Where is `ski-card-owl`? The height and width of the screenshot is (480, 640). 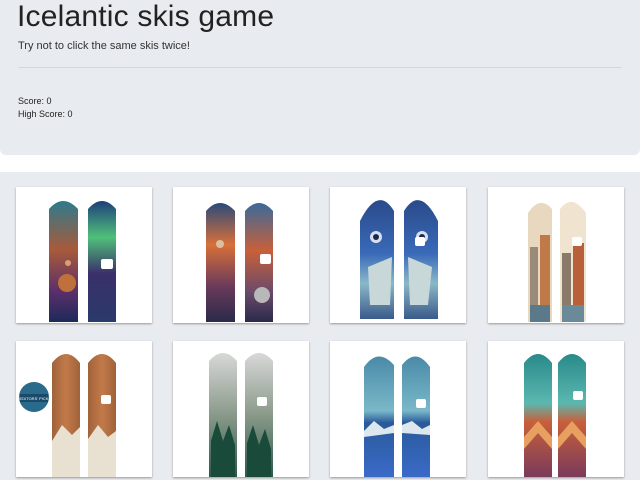
ski-card-owl is located at coordinates (398, 255).